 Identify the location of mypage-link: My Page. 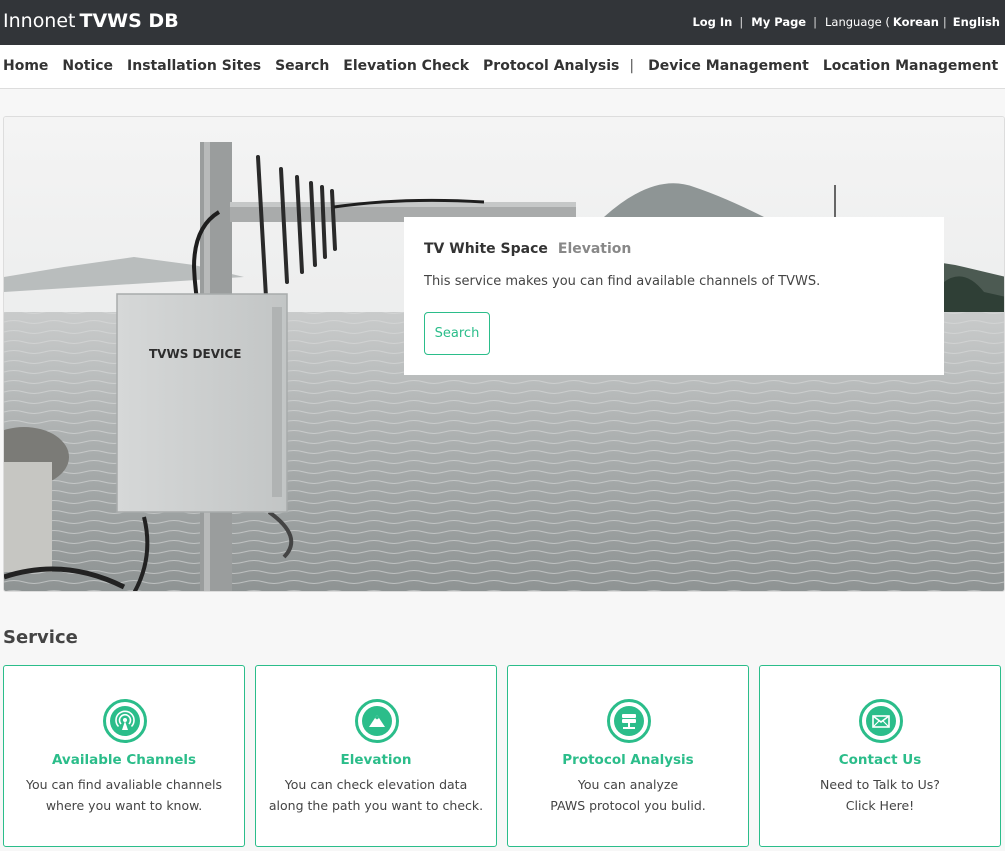
(778, 22).